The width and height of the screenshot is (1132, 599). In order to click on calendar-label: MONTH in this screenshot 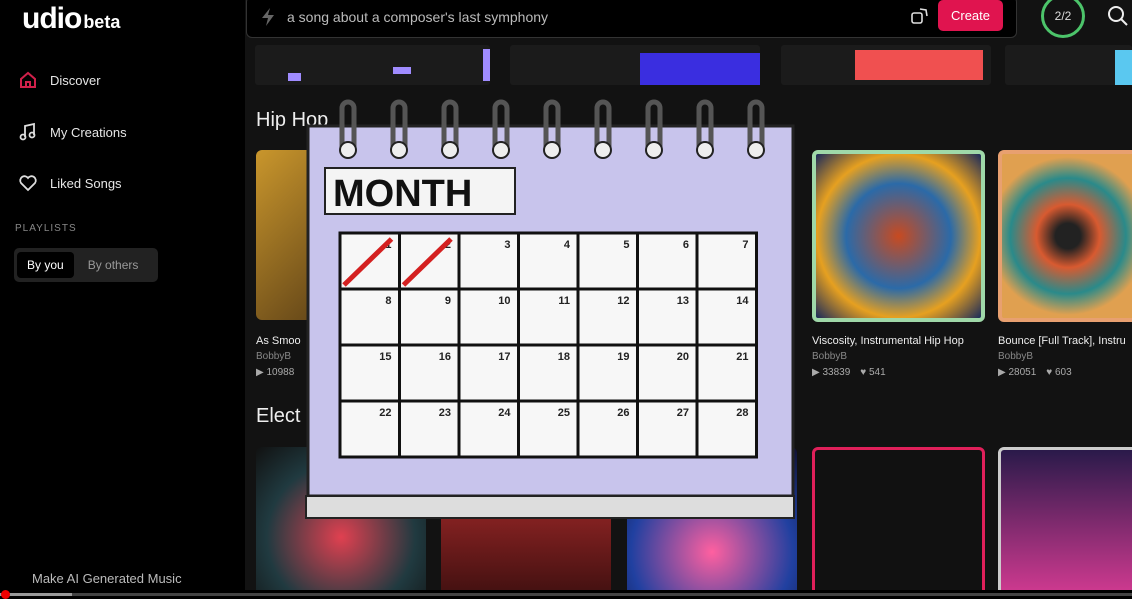, I will do `click(402, 194)`.